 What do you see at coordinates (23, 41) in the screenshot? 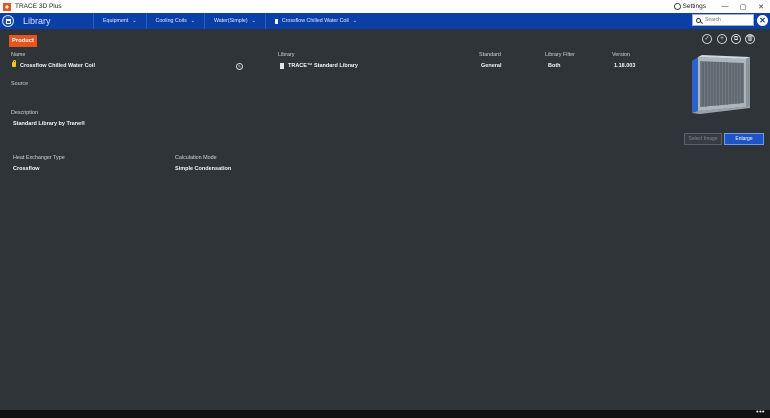
I see `product-tag: Product` at bounding box center [23, 41].